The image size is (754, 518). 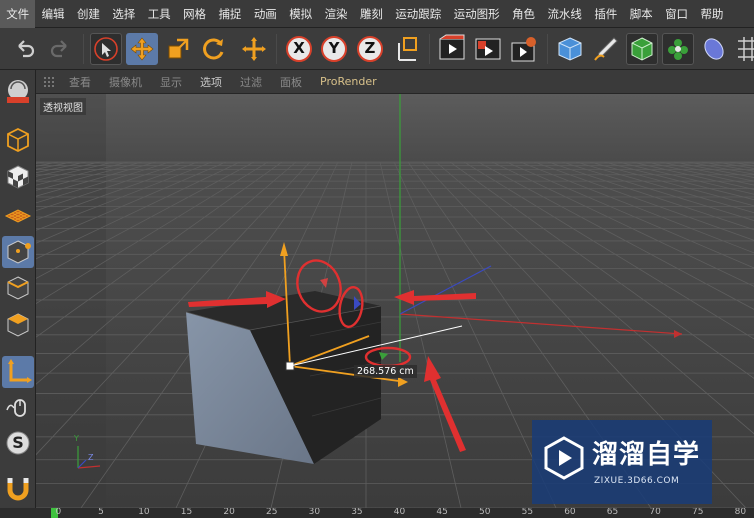 I want to click on undo-icon, so click(x=26, y=49).